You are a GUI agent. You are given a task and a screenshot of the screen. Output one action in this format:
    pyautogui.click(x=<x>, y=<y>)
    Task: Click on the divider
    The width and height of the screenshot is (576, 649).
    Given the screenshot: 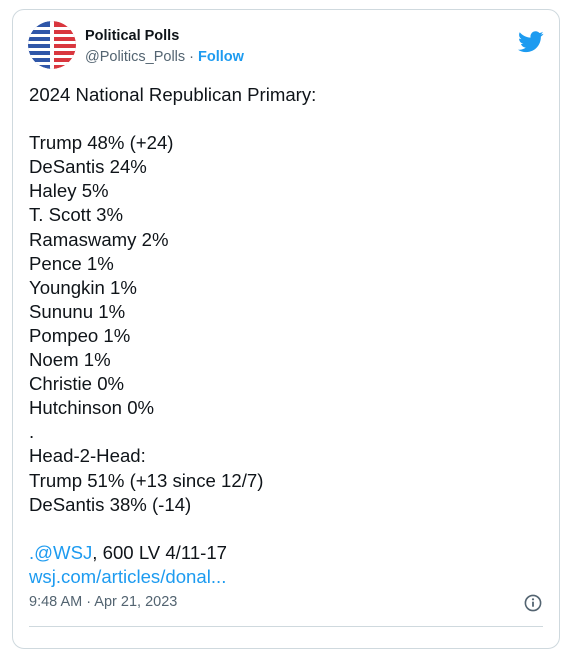 What is the action you would take?
    pyautogui.click(x=286, y=626)
    